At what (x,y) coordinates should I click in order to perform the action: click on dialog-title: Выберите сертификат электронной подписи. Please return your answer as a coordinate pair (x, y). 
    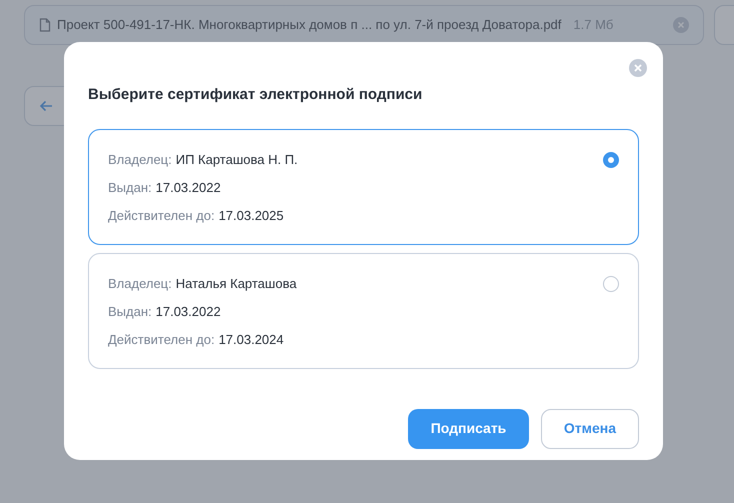
    Looking at the image, I should click on (256, 95).